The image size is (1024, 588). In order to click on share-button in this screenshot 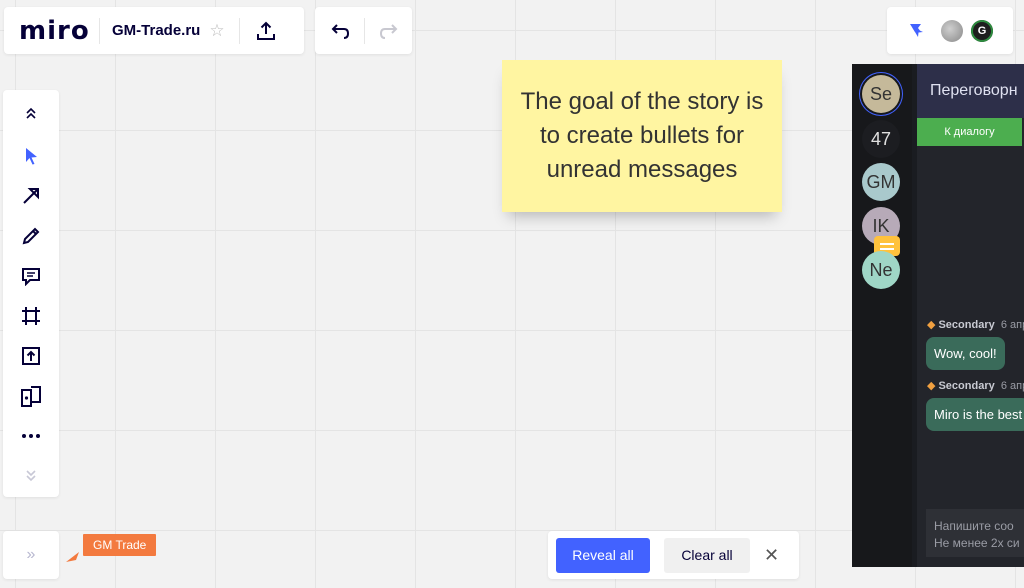, I will do `click(266, 31)`.